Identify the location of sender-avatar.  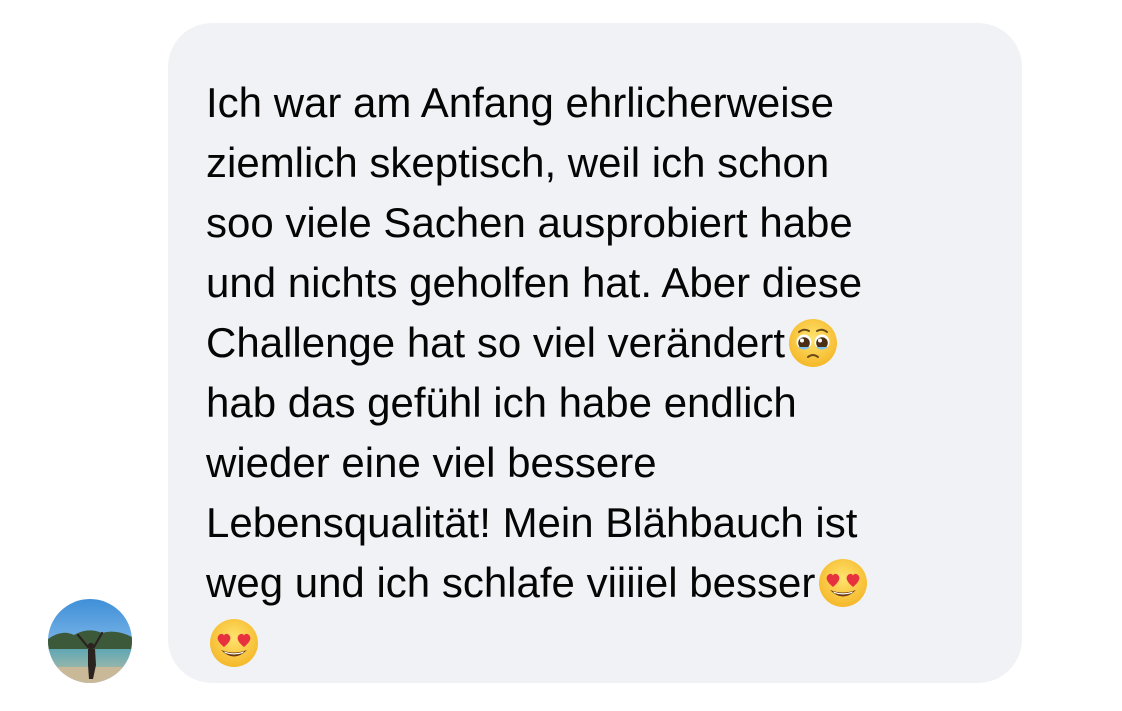
(90, 641).